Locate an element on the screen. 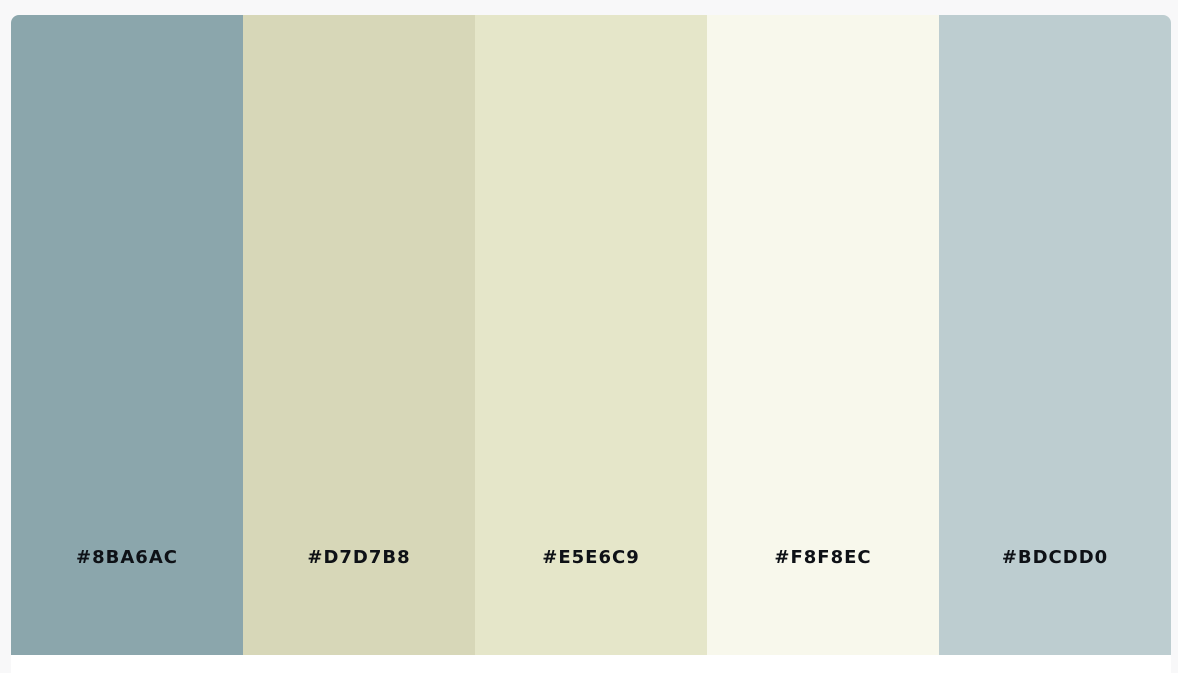  card-footer is located at coordinates (591, 664).